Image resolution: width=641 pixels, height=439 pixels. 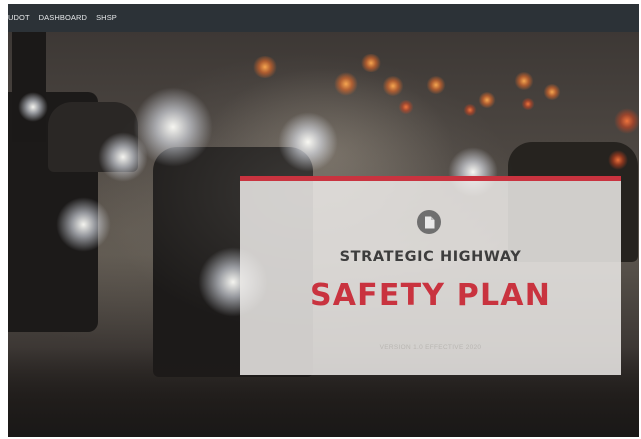 What do you see at coordinates (63, 18) in the screenshot?
I see `nav-item-dashboard: DASHBOARD` at bounding box center [63, 18].